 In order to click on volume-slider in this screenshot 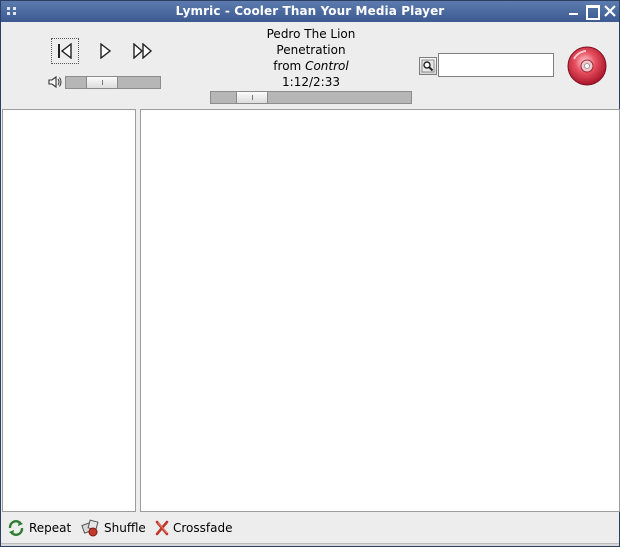, I will do `click(113, 82)`.